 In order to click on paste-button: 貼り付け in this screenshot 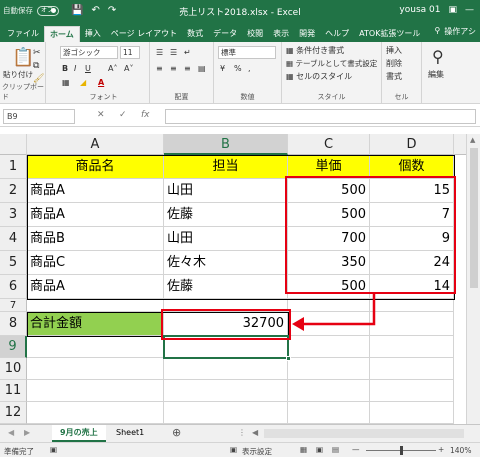, I will do `click(18, 75)`.